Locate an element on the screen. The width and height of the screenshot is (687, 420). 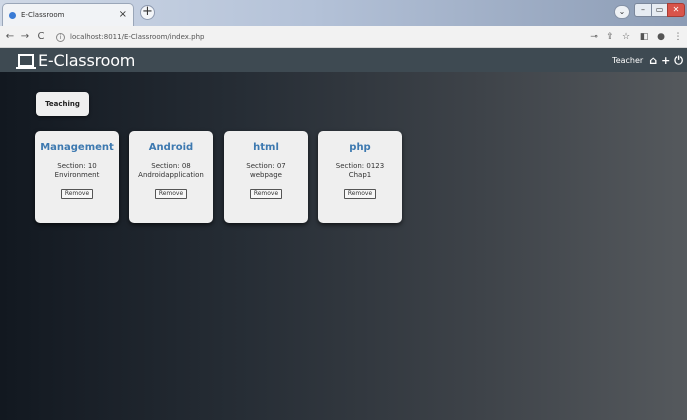
course-section: Section: 0123 is located at coordinates (360, 166).